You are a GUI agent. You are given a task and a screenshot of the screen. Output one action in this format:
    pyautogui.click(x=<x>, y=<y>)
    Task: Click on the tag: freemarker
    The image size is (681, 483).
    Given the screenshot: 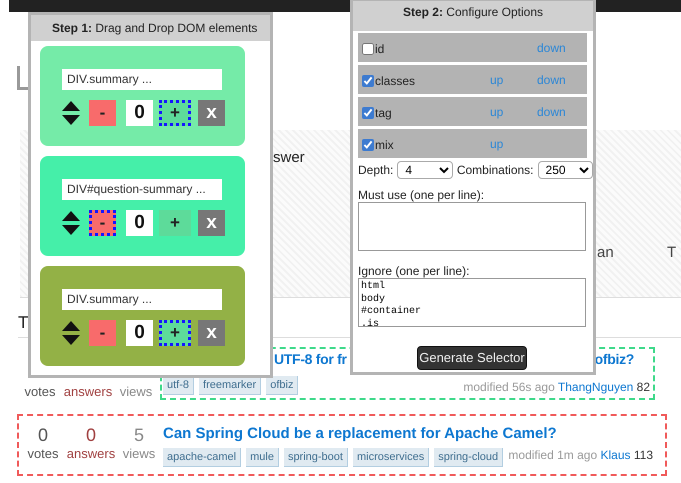 What is the action you would take?
    pyautogui.click(x=230, y=385)
    